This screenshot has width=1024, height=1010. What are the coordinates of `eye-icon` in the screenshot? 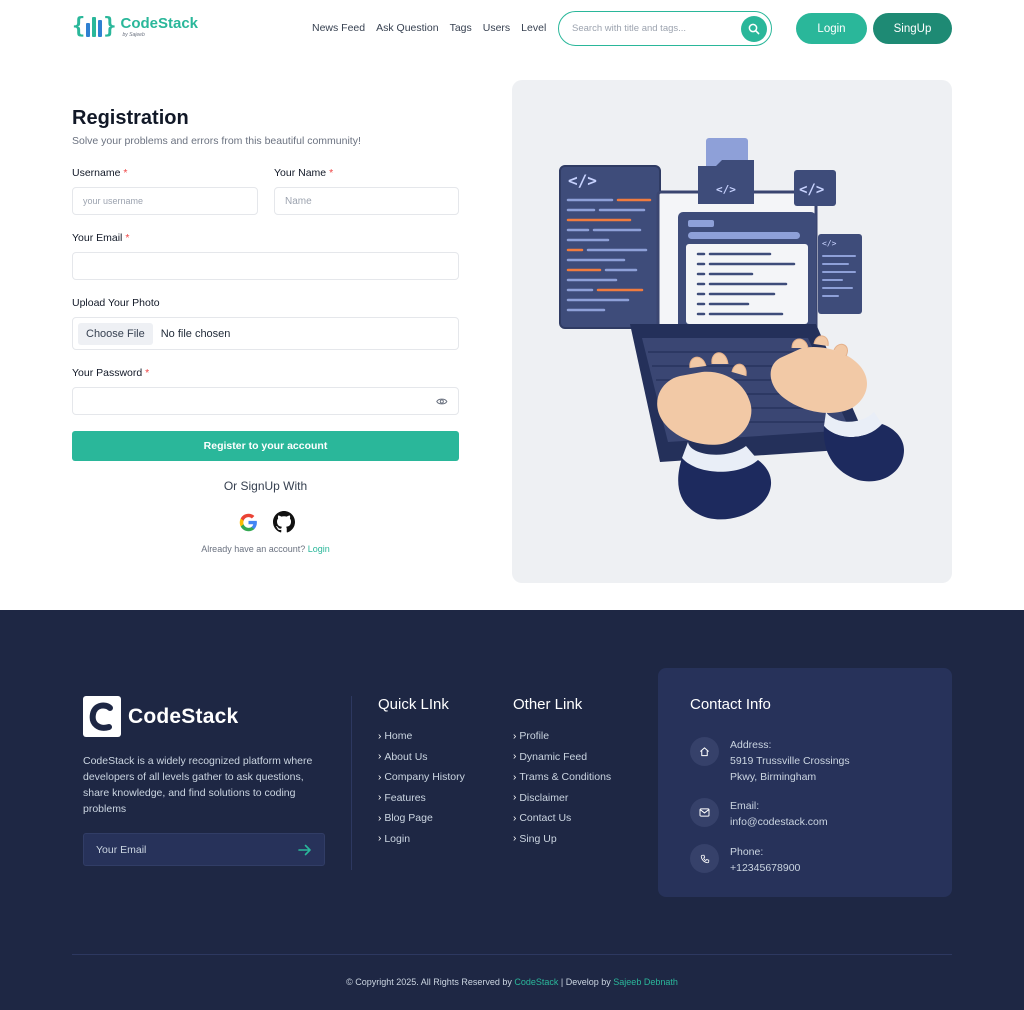 It's located at (442, 401).